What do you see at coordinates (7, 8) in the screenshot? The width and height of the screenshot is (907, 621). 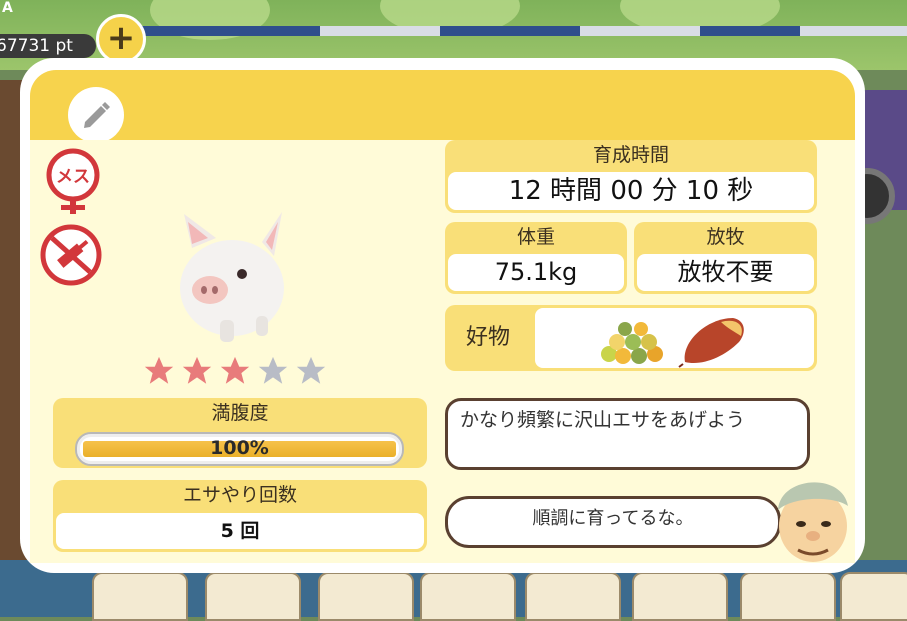 I see `level-label: A` at bounding box center [7, 8].